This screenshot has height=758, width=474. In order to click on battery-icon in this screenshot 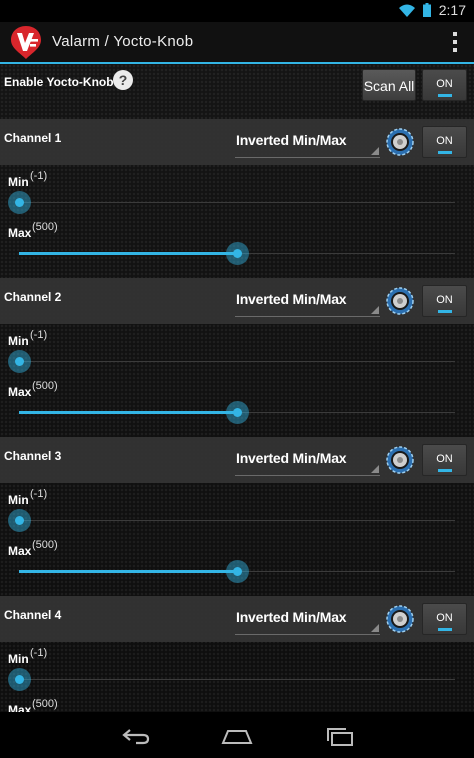, I will do `click(426, 10)`.